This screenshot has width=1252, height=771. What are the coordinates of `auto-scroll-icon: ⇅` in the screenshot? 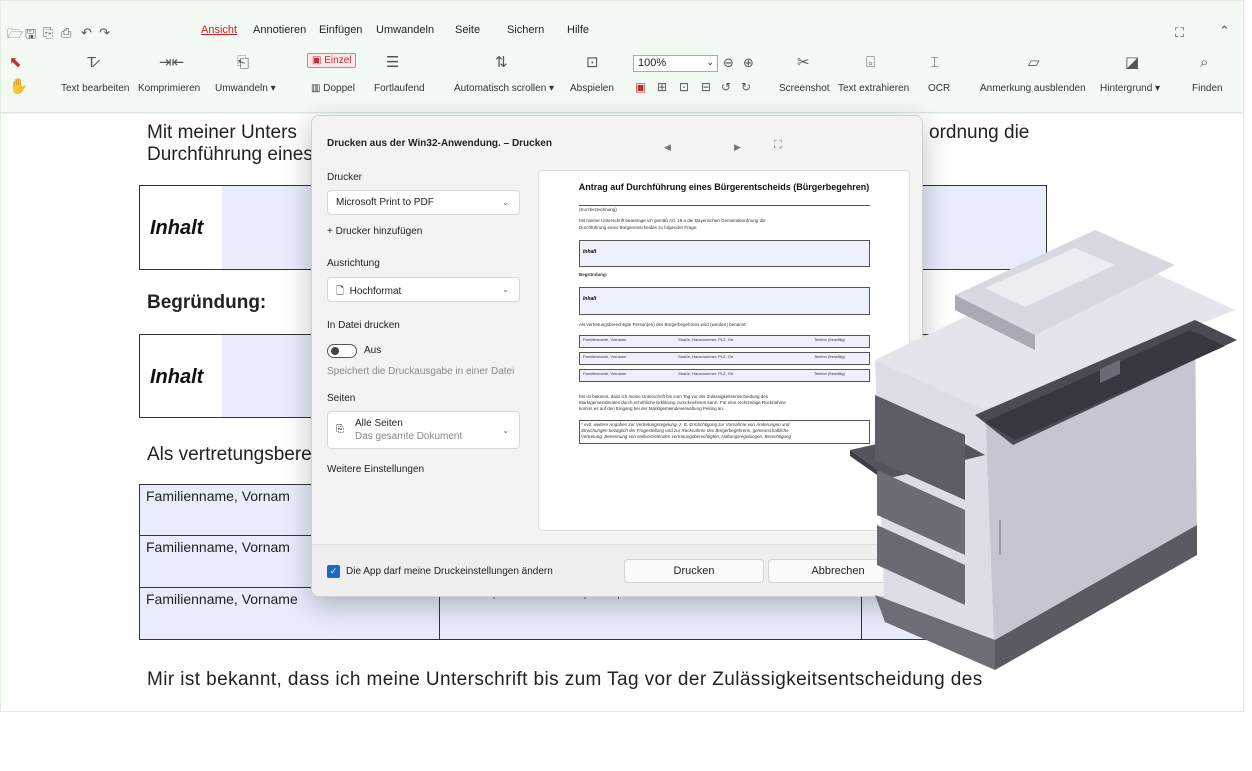 It's located at (501, 62).